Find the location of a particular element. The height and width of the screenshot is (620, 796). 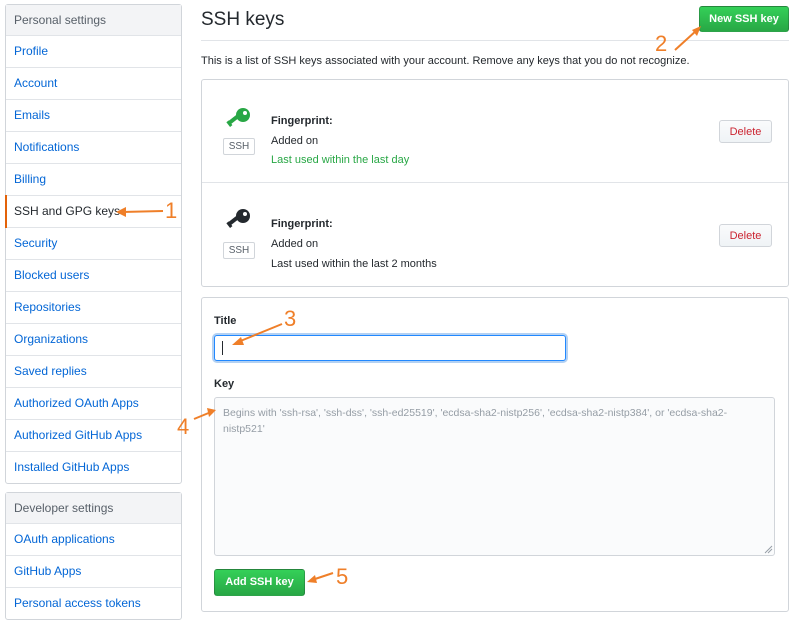

sidebar-item-profile: Profile is located at coordinates (93, 52).